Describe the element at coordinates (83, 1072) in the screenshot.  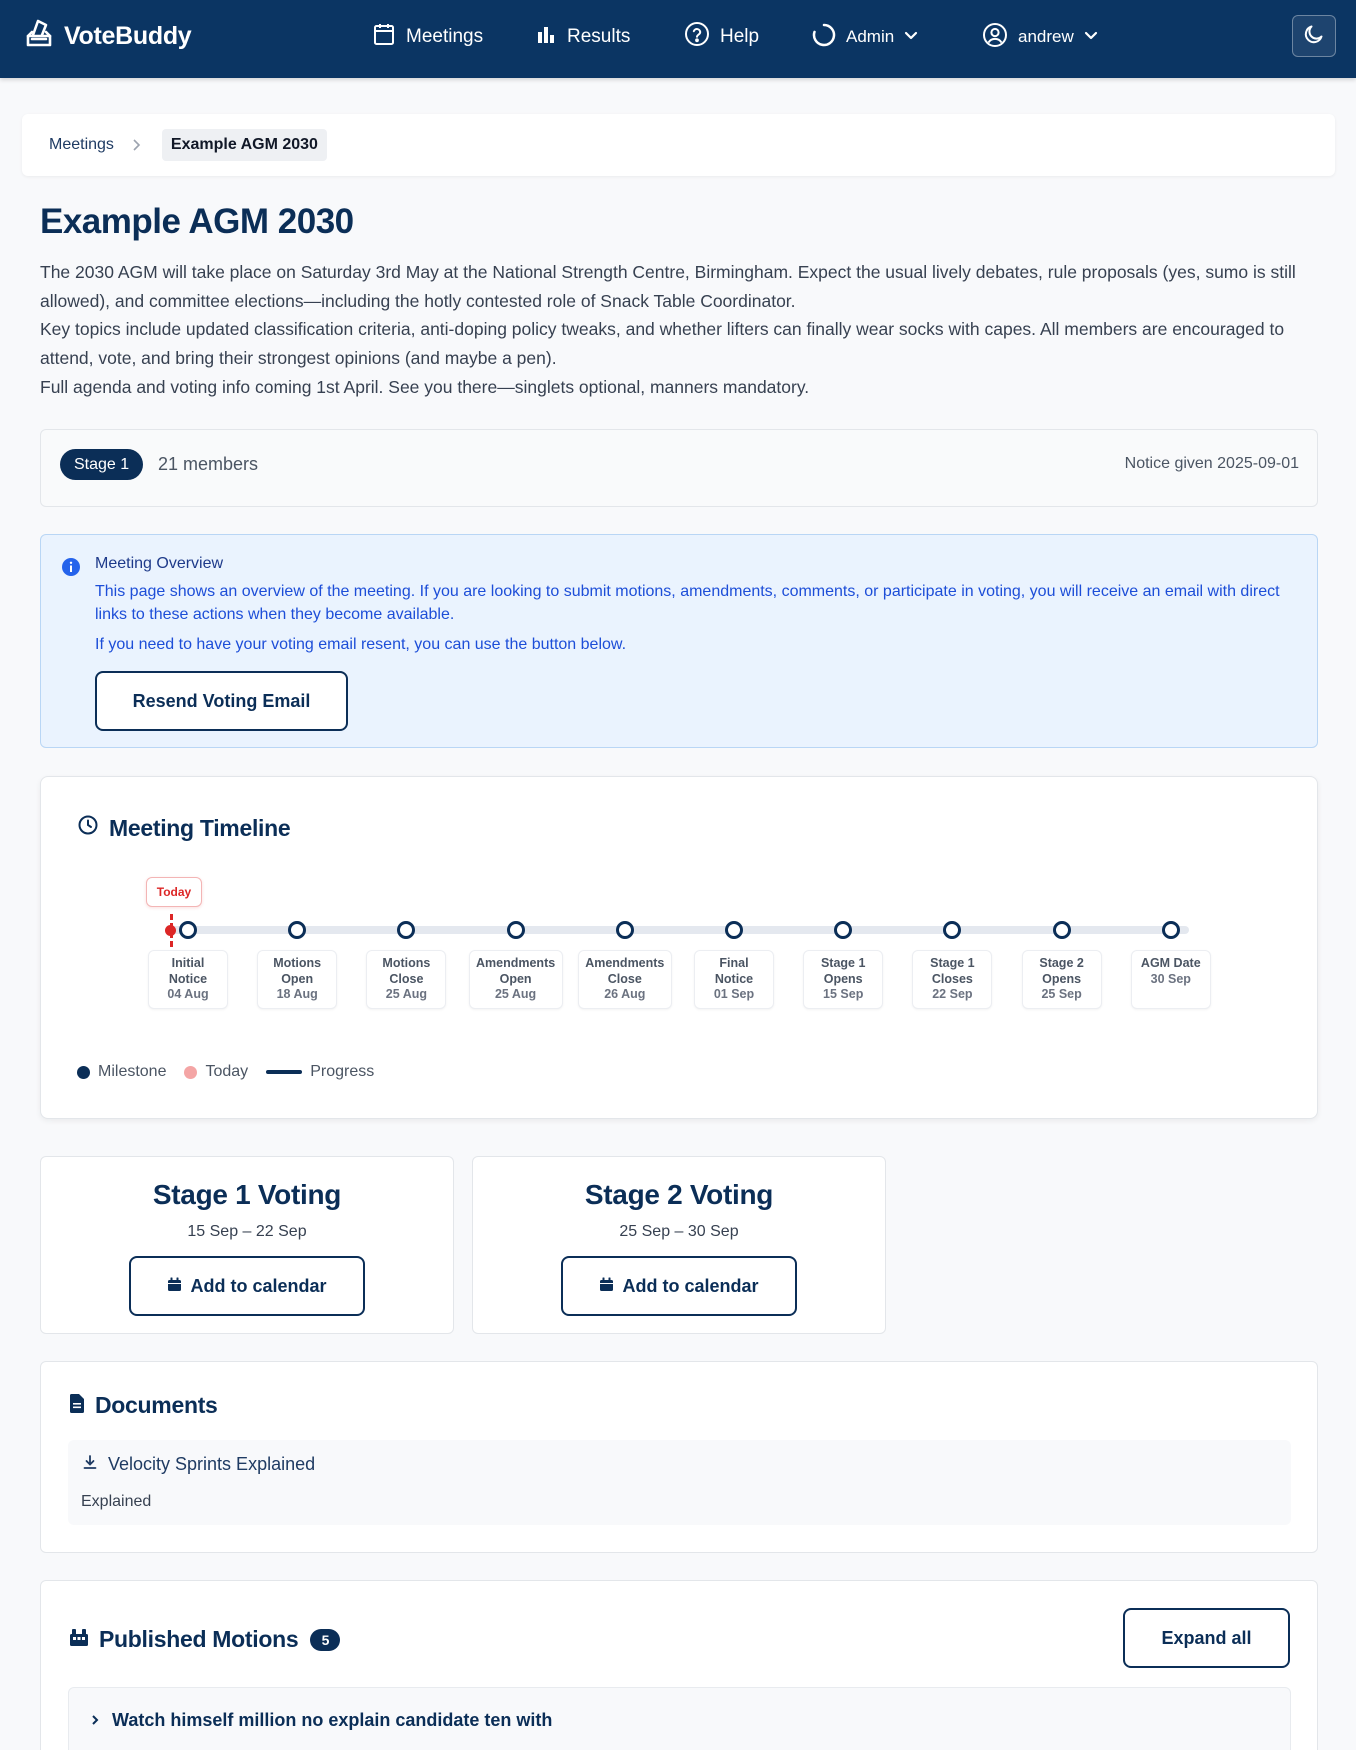
I see `legend-milestone-swatch` at that location.